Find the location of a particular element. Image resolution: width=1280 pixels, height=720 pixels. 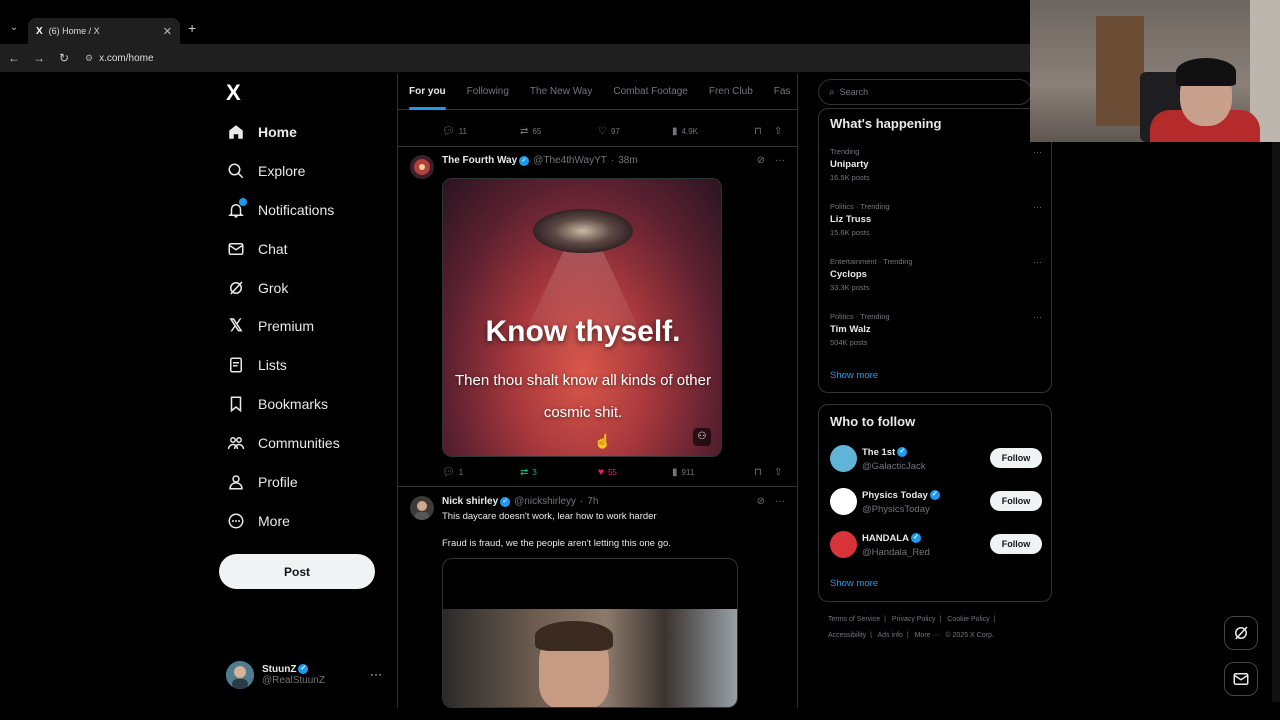

follow-suggestion: Physics Today ✓ @PhysicsToday Follow is located at coordinates (936, 503).